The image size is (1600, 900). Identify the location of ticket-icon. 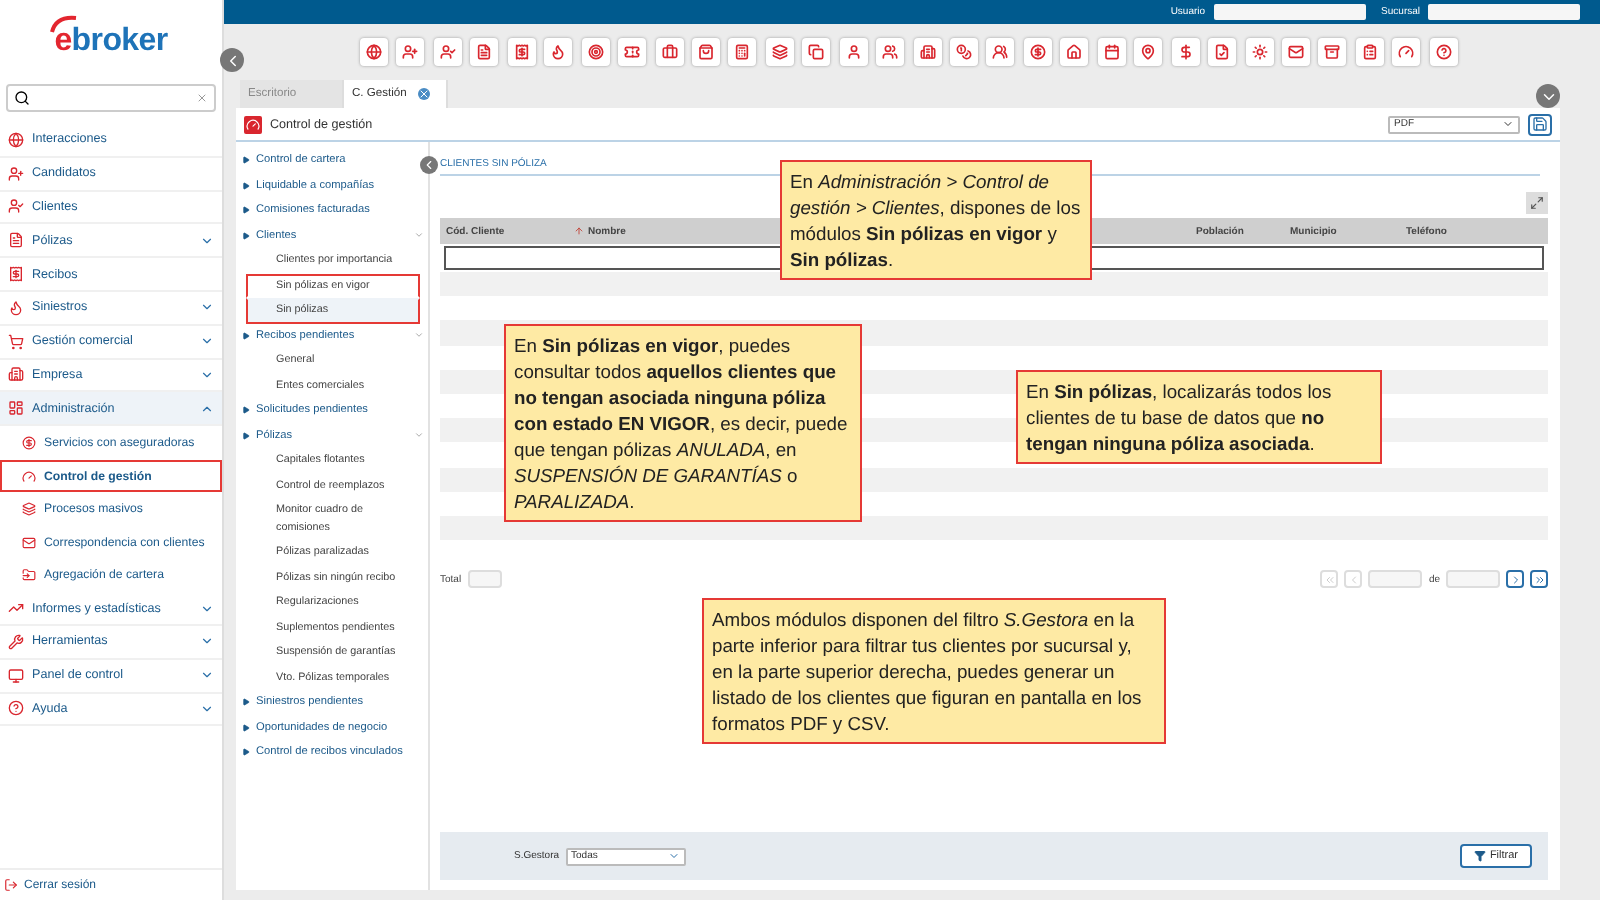
(632, 51).